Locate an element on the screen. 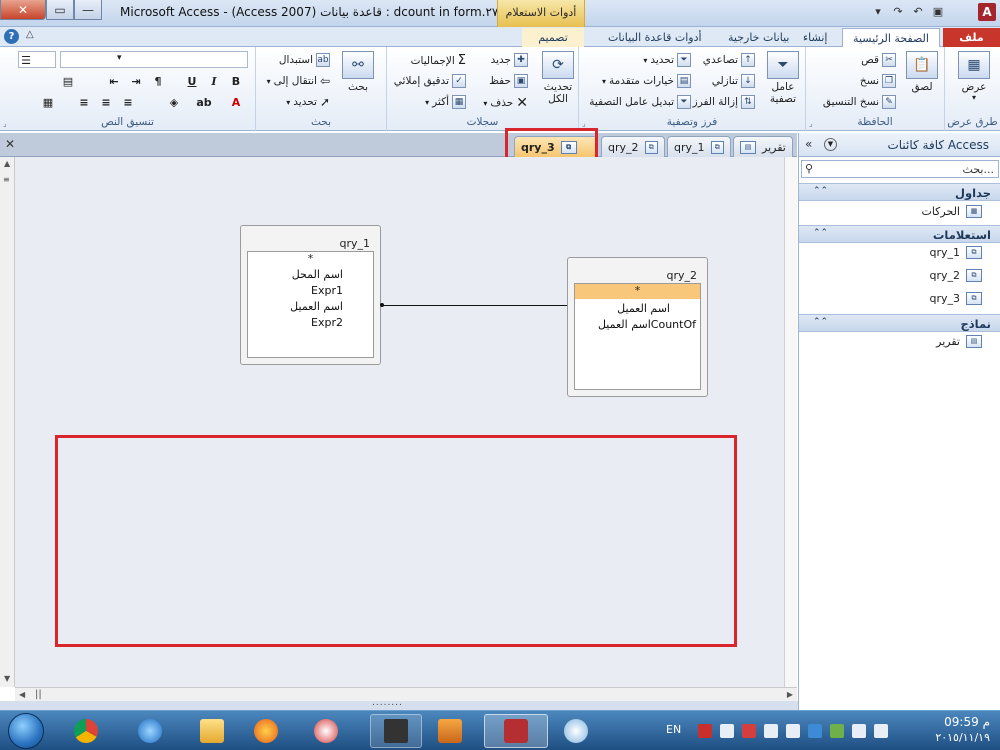 This screenshot has height=750, width=1000. font-name-dropdown: ▾ is located at coordinates (154, 59).